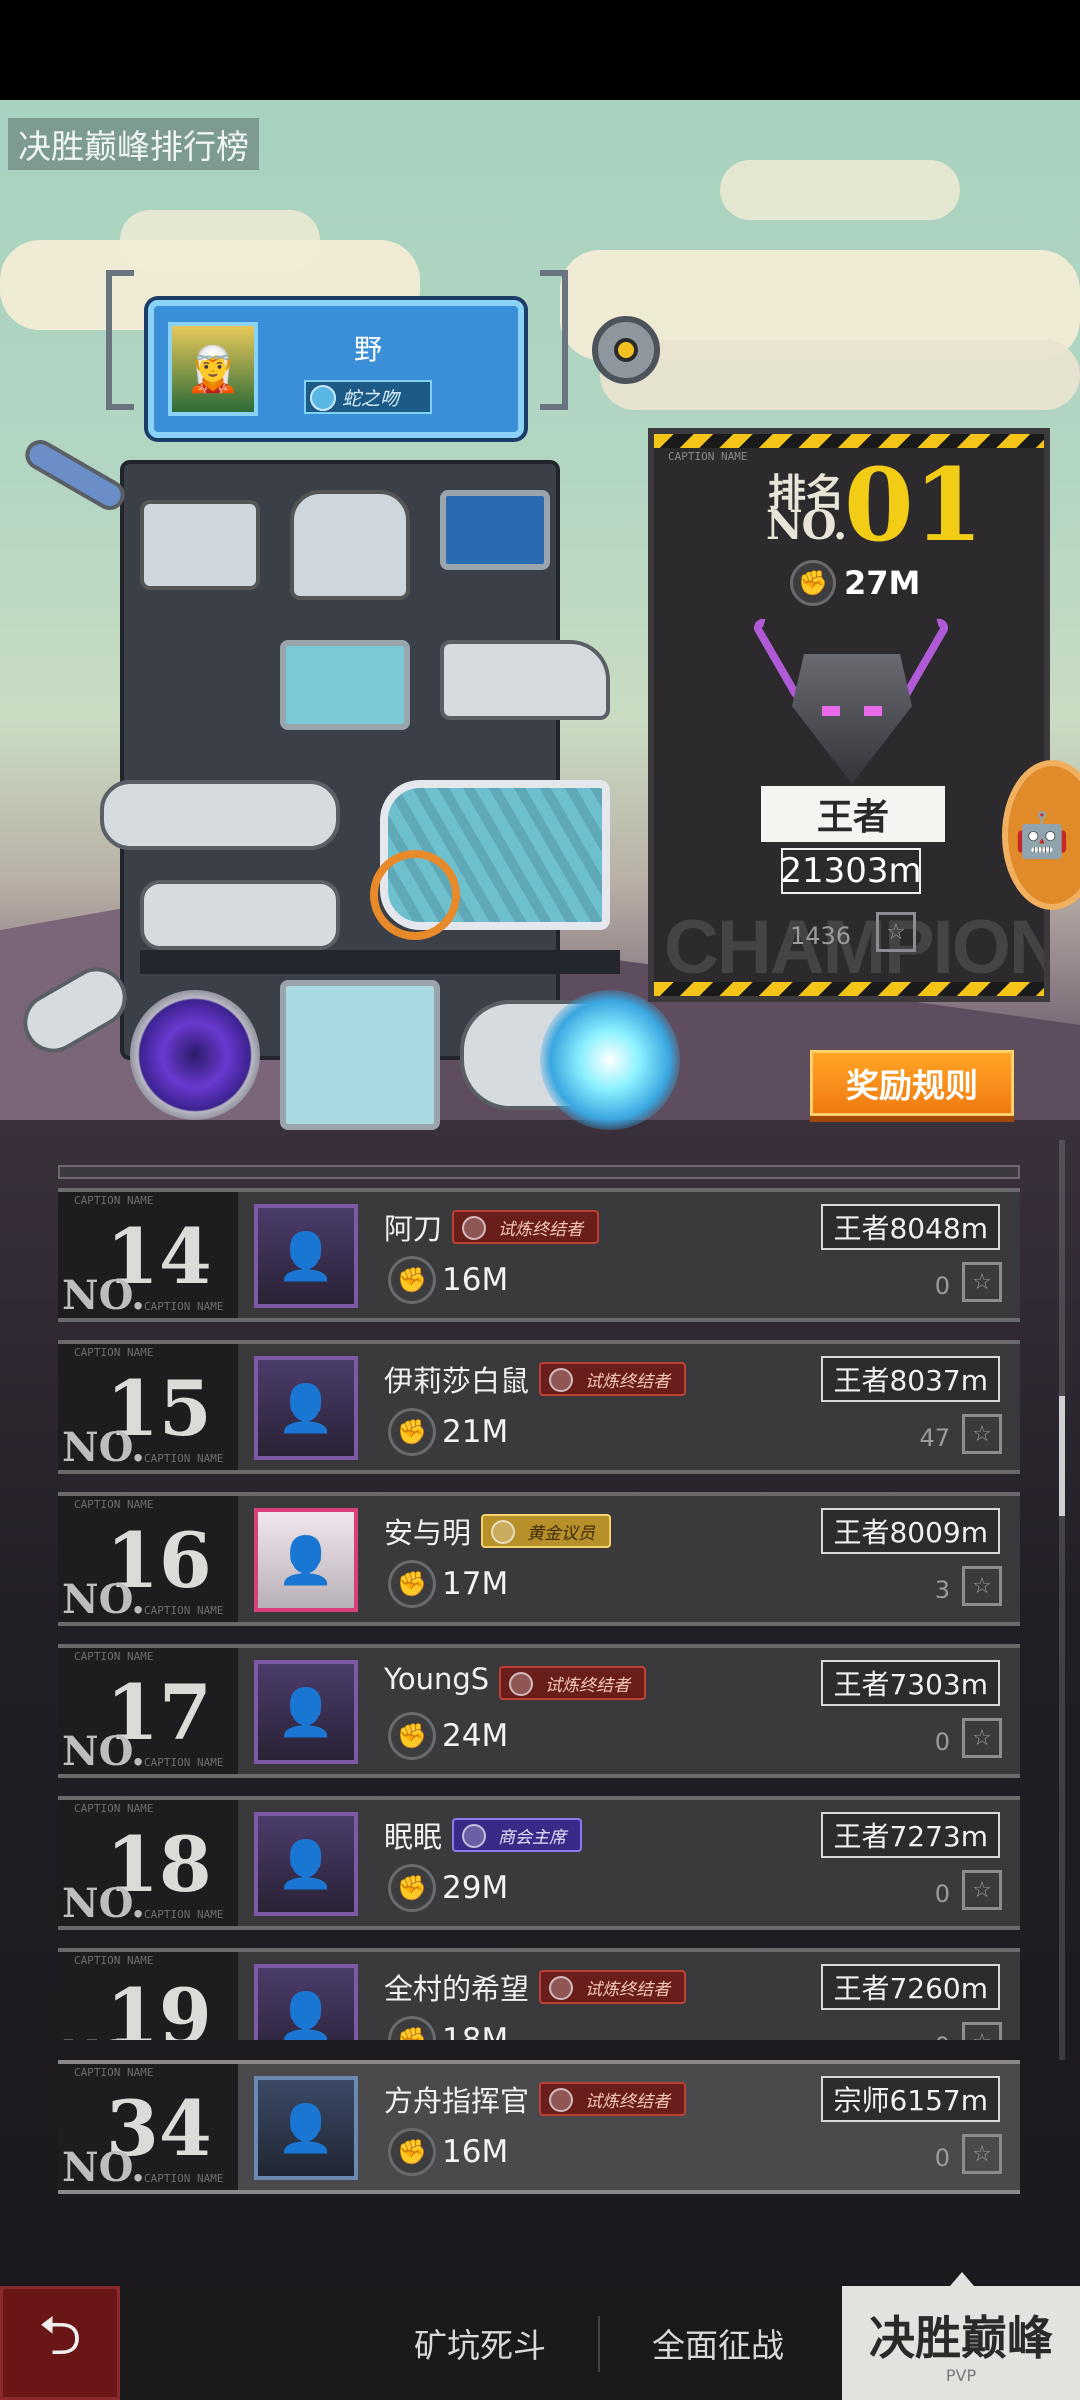  Describe the element at coordinates (961, 2336) in the screenshot. I see `tab-peak-showdown: 决胜巅峰 PVP` at that location.